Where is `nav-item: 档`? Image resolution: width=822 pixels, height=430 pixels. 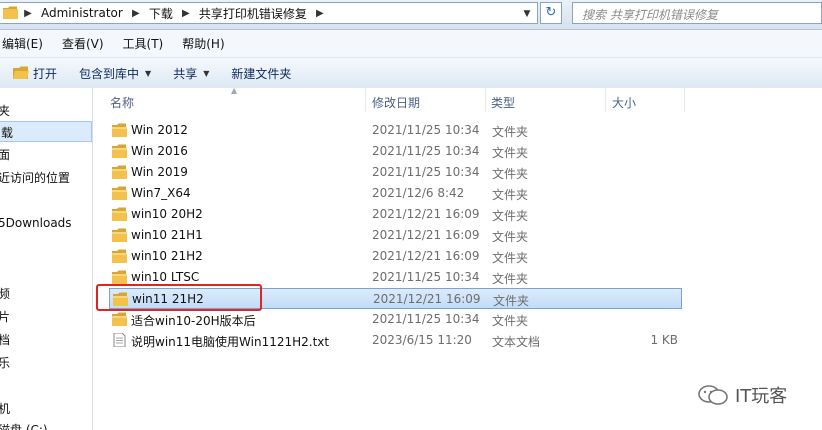 nav-item: 档 is located at coordinates (5, 339).